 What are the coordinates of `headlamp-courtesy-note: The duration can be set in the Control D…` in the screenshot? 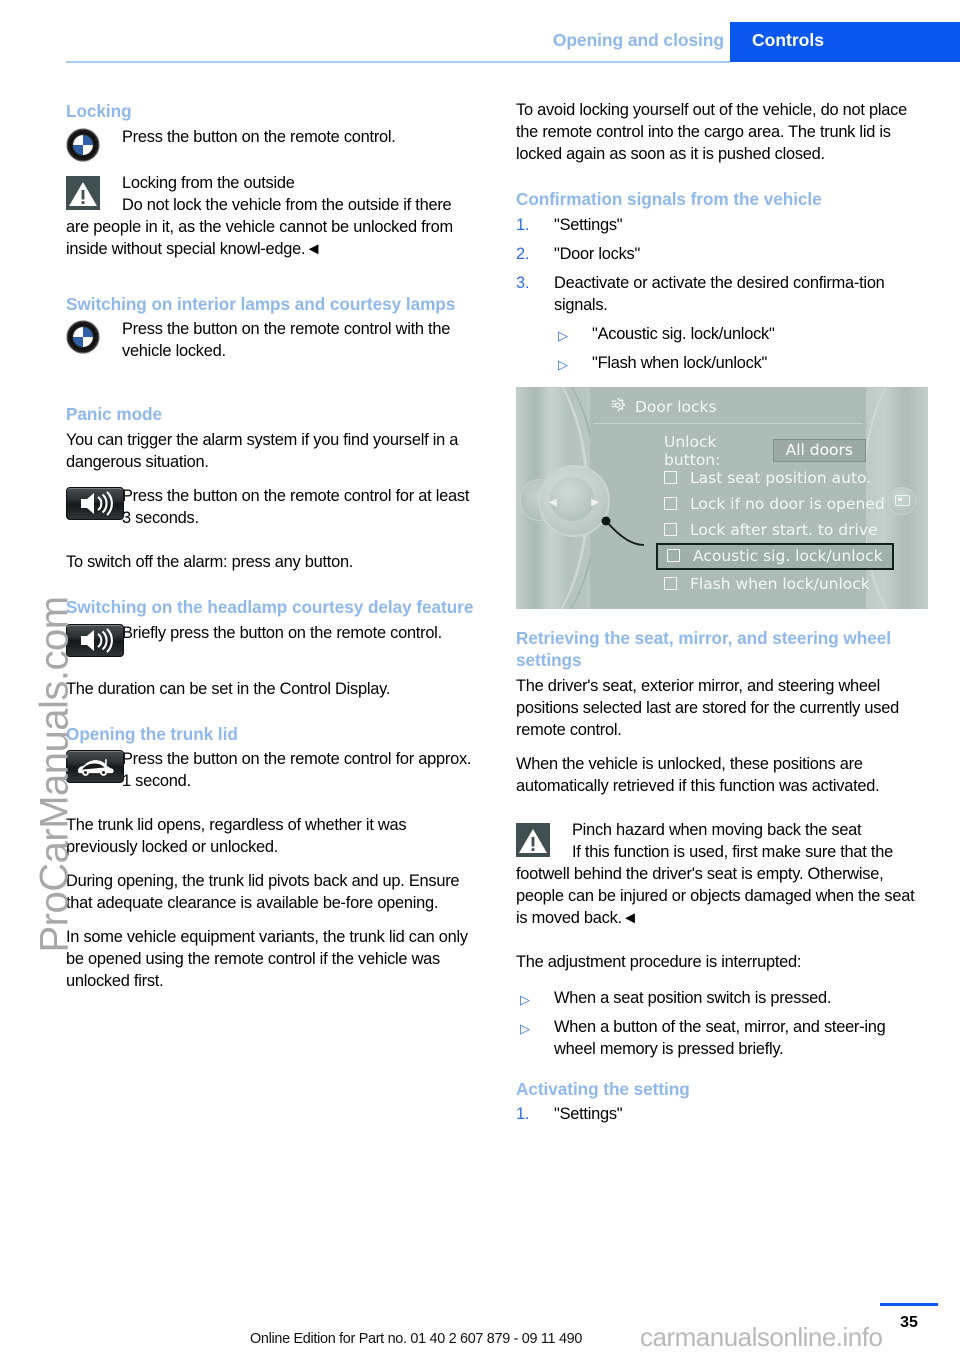 It's located at (228, 688).